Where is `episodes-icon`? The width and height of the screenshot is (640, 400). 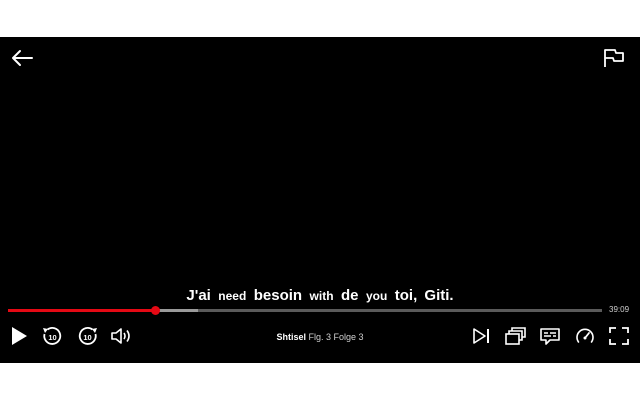 episodes-icon is located at coordinates (515, 336).